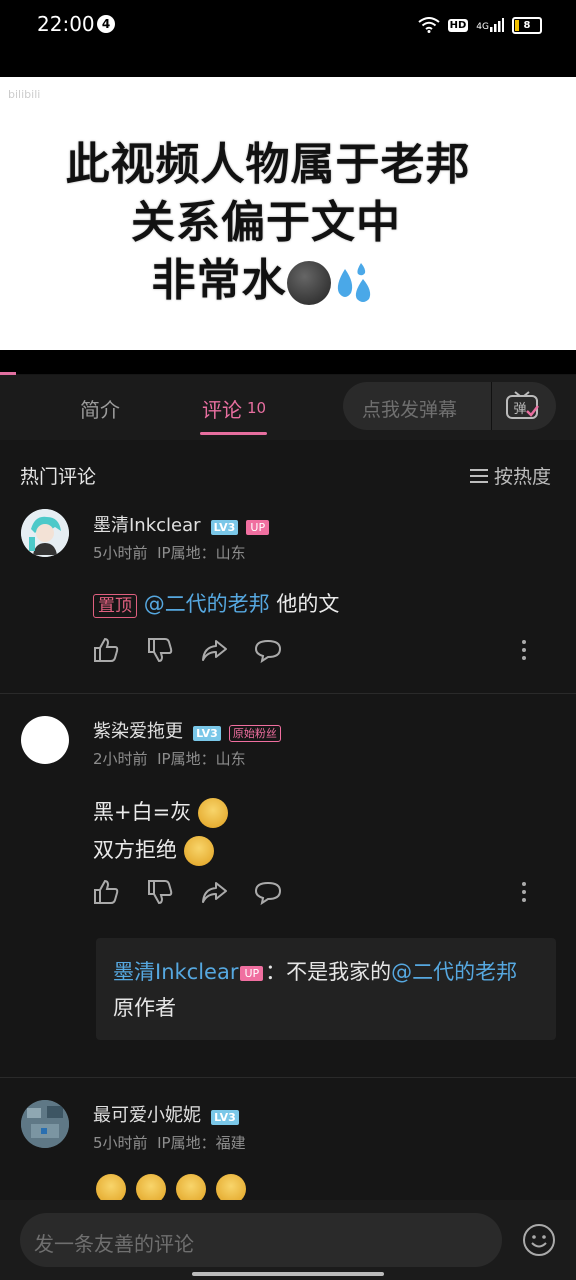 The height and width of the screenshot is (1280, 576). Describe the element at coordinates (497, 25) in the screenshot. I see `signal-bars-icon` at that location.